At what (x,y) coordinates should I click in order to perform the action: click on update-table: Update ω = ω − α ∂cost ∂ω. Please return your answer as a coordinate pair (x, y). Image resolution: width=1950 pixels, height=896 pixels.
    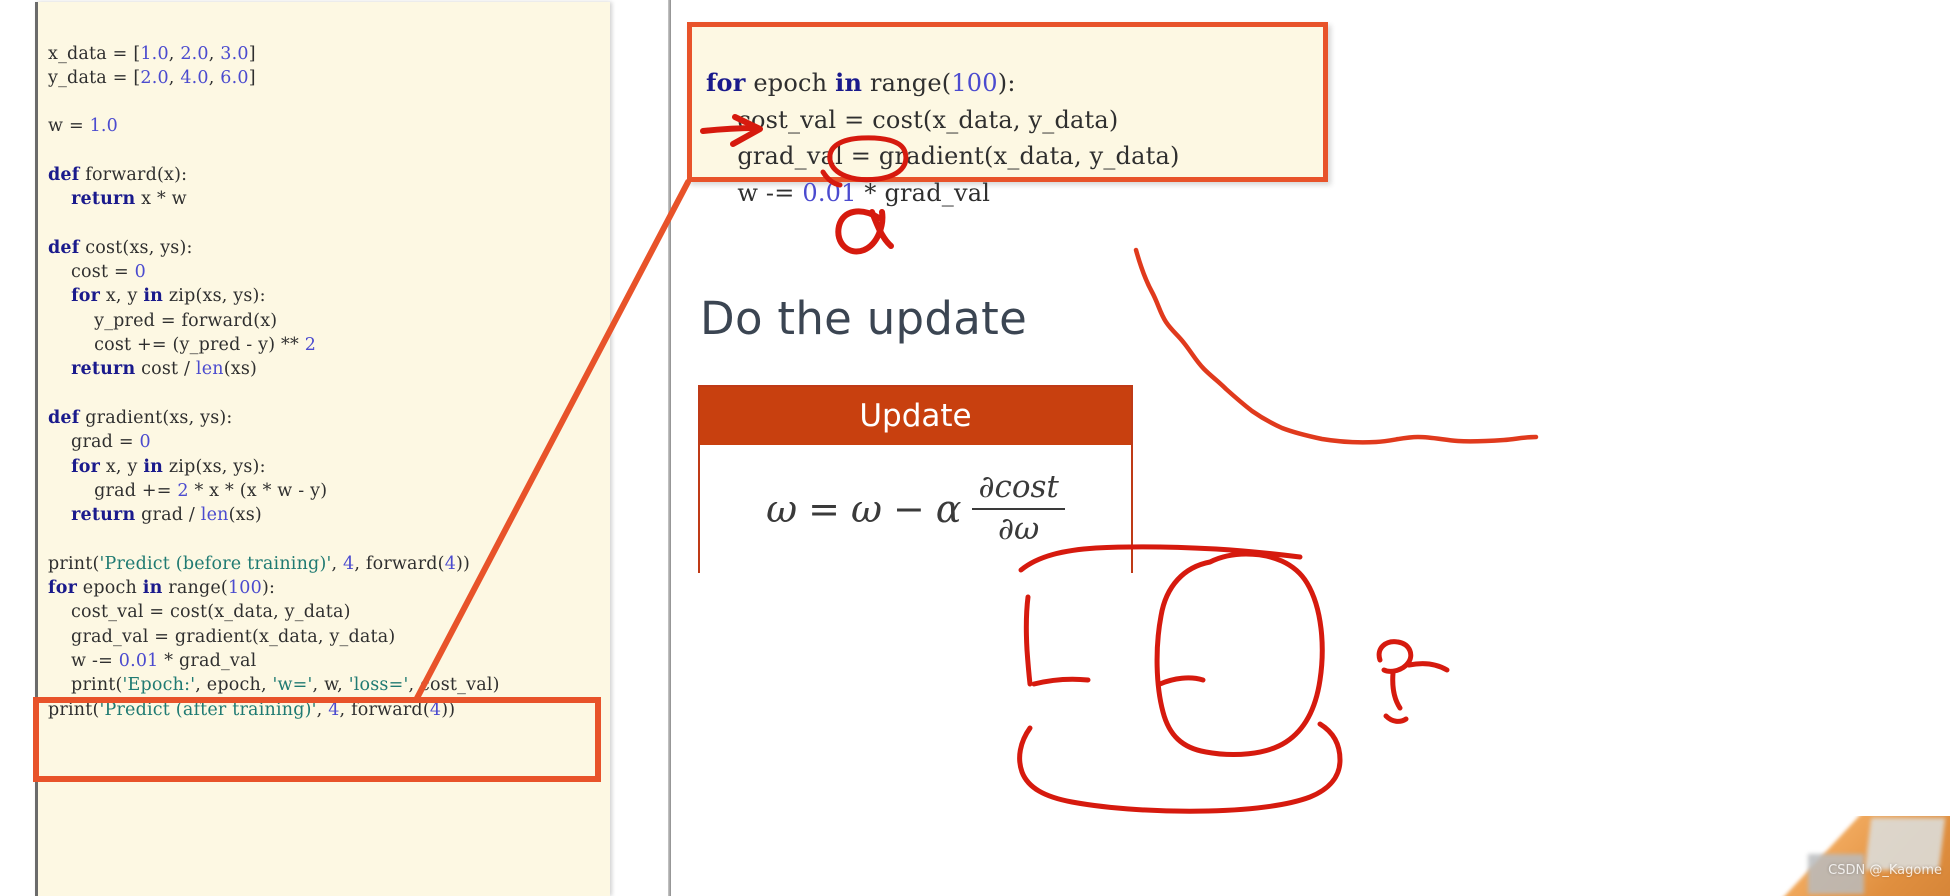
    Looking at the image, I should click on (915, 479).